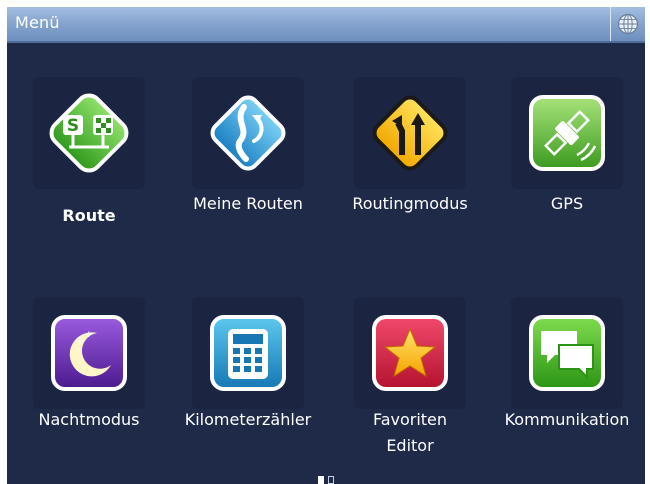 Image resolution: width=650 pixels, height=484 pixels. I want to click on gps-icon, so click(567, 133).